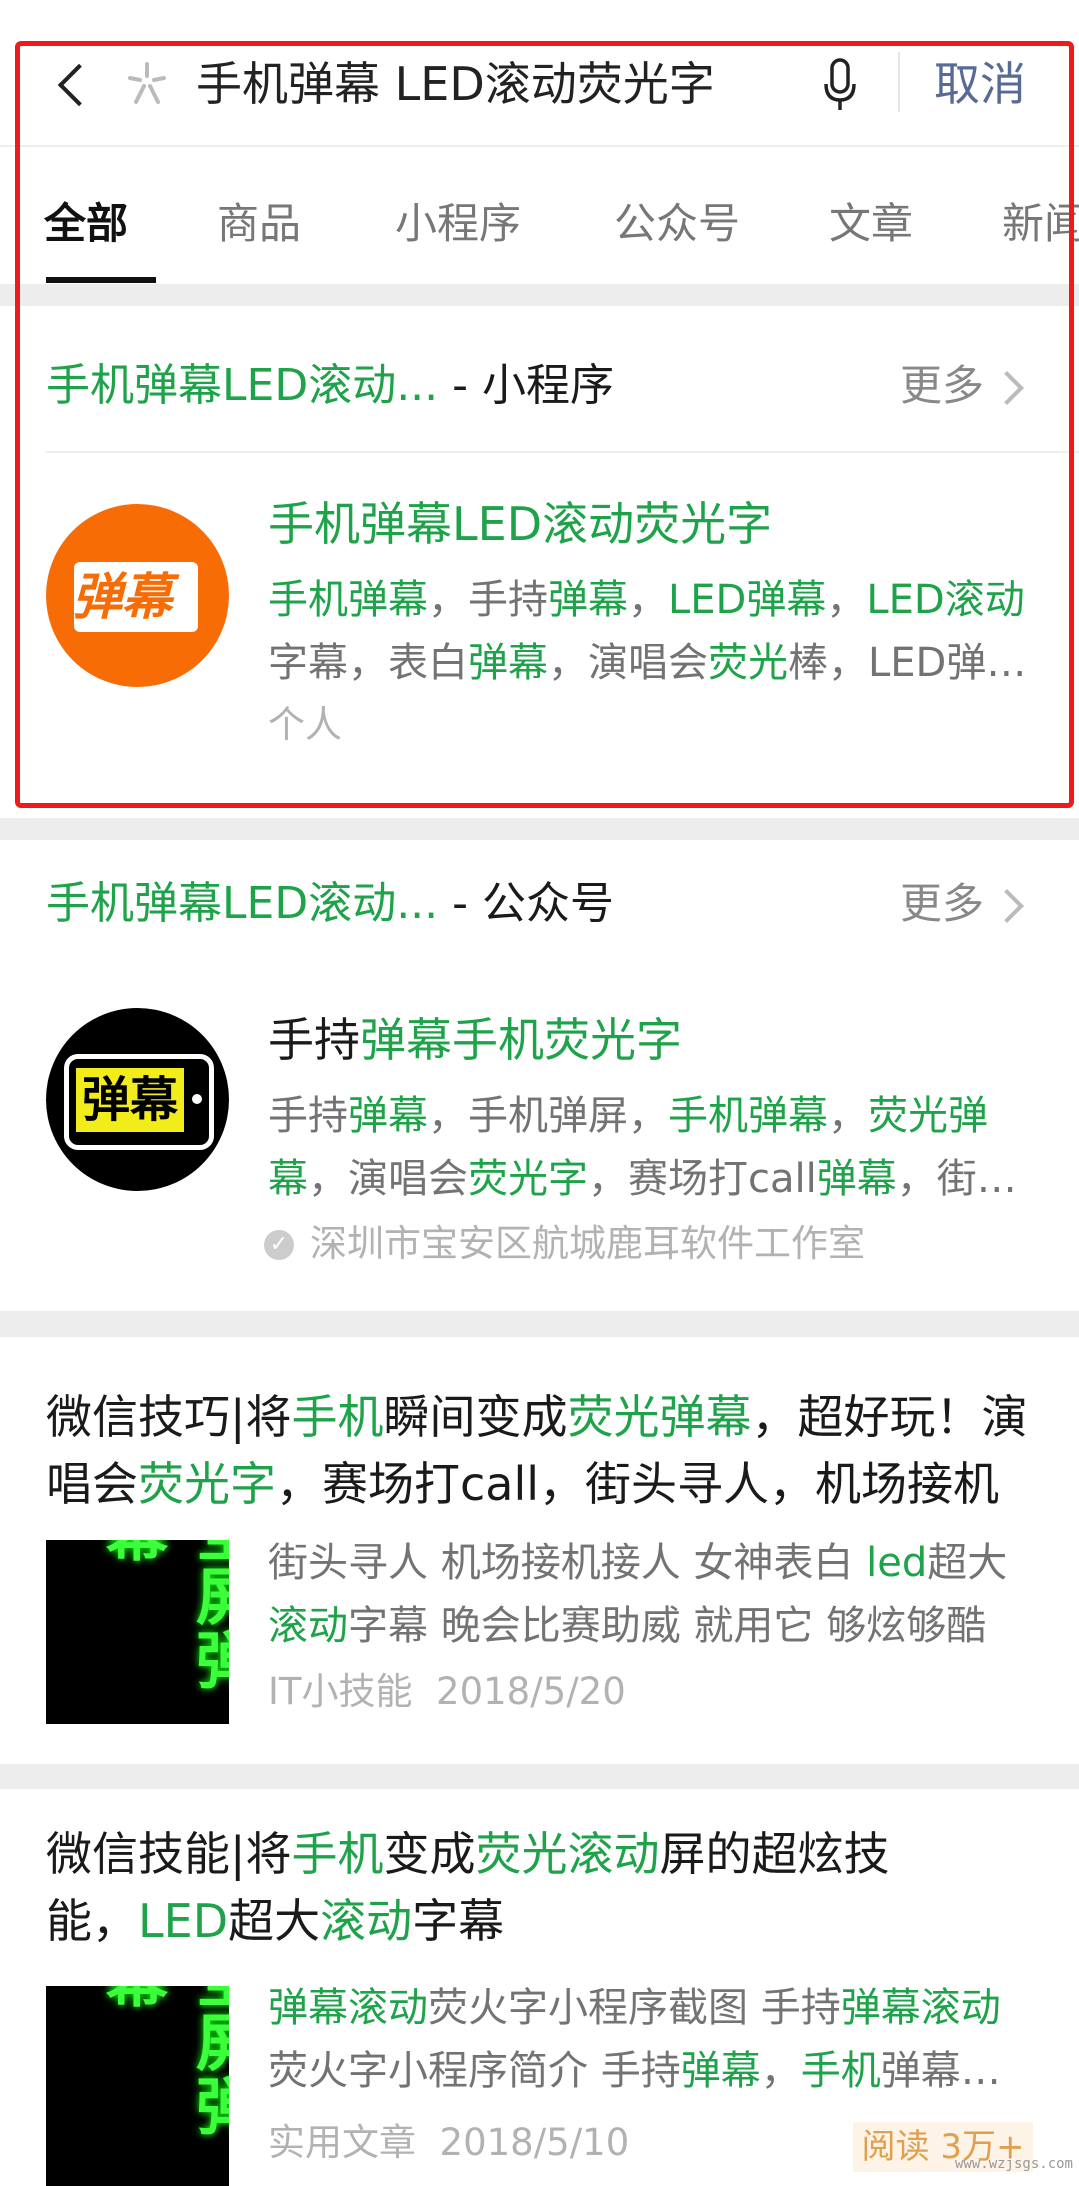  What do you see at coordinates (548, 1116) in the screenshot?
I see `text-segment: ，手机弹屏，` at bounding box center [548, 1116].